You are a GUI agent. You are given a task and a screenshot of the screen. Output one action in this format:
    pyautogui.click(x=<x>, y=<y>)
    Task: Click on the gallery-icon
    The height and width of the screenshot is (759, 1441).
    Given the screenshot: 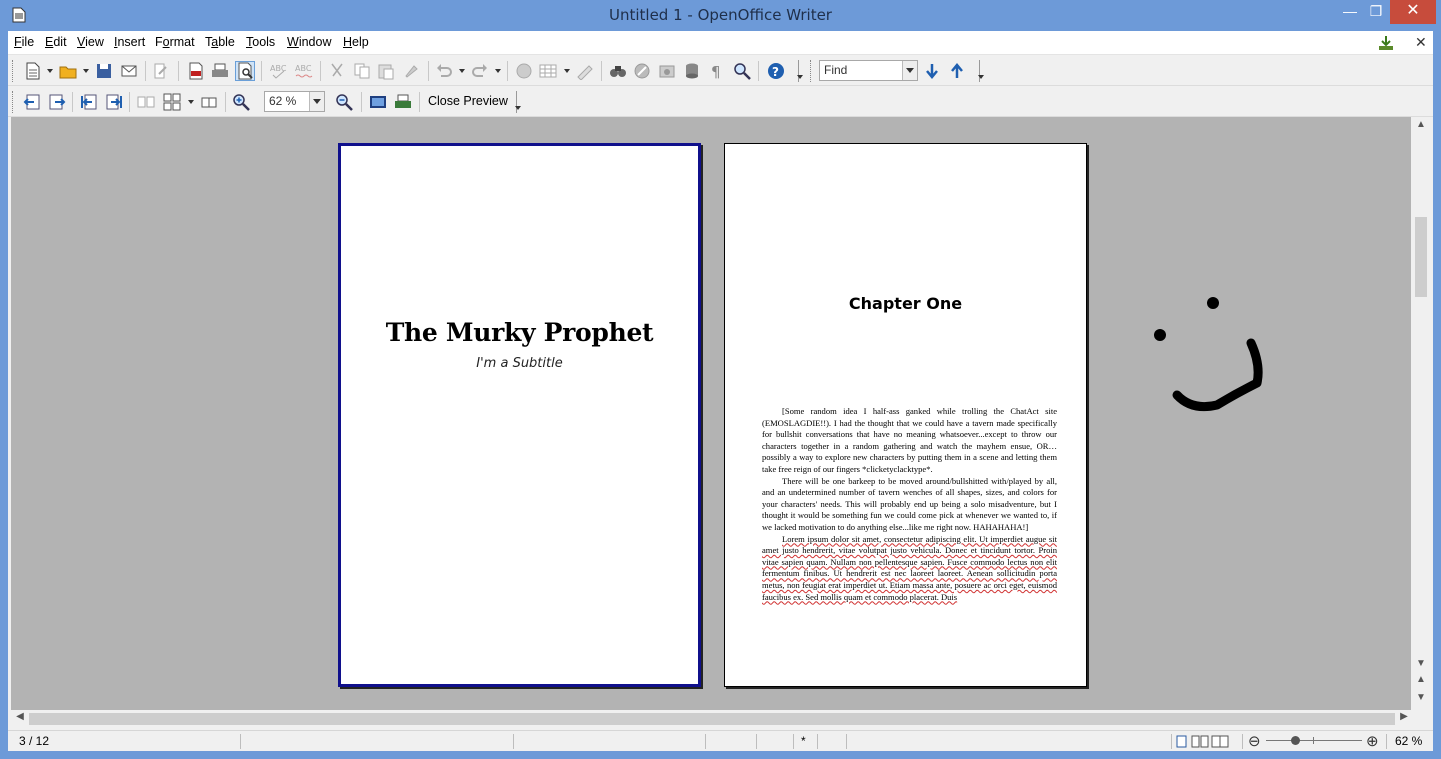 What is the action you would take?
    pyautogui.click(x=667, y=71)
    